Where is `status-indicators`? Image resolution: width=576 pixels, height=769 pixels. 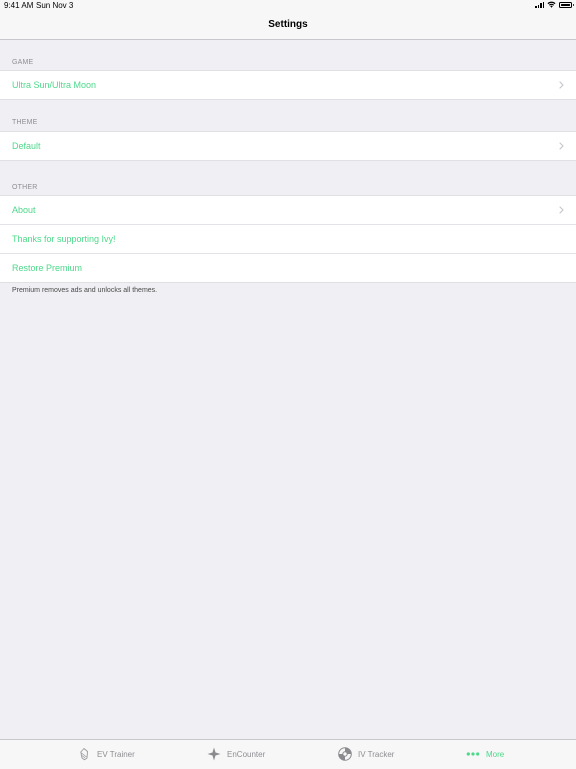 status-indicators is located at coordinates (554, 4).